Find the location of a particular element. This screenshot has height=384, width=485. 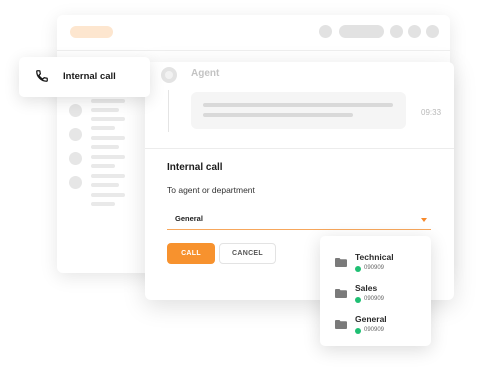

internal-call-card: Internal call is located at coordinates (84, 77).